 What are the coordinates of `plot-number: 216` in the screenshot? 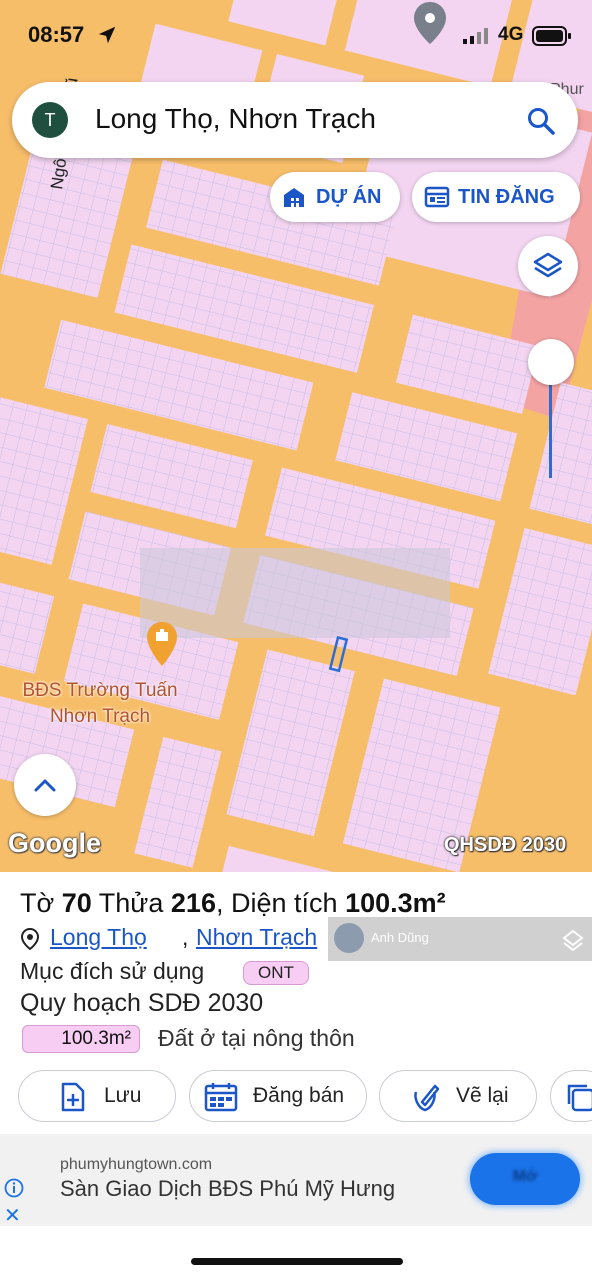 It's located at (193, 903).